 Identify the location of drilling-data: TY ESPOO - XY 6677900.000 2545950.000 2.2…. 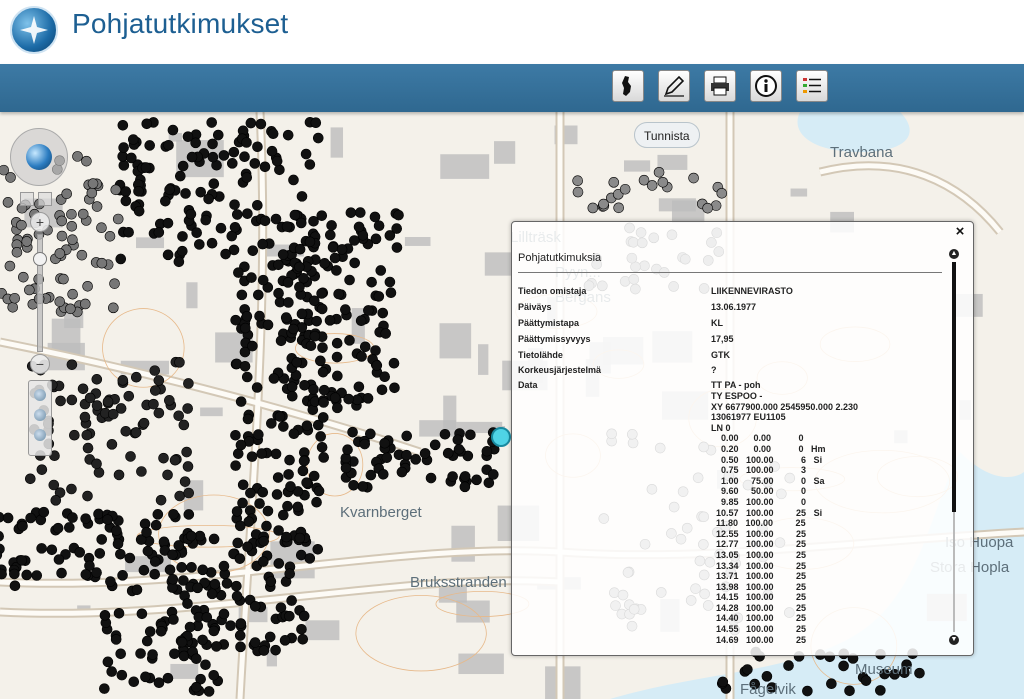
(784, 518).